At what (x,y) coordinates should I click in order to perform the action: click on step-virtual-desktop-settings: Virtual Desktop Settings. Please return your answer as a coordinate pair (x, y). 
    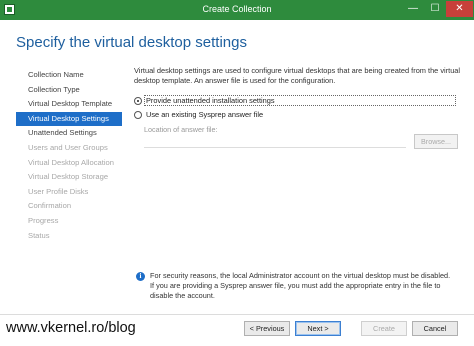
    Looking at the image, I should click on (69, 119).